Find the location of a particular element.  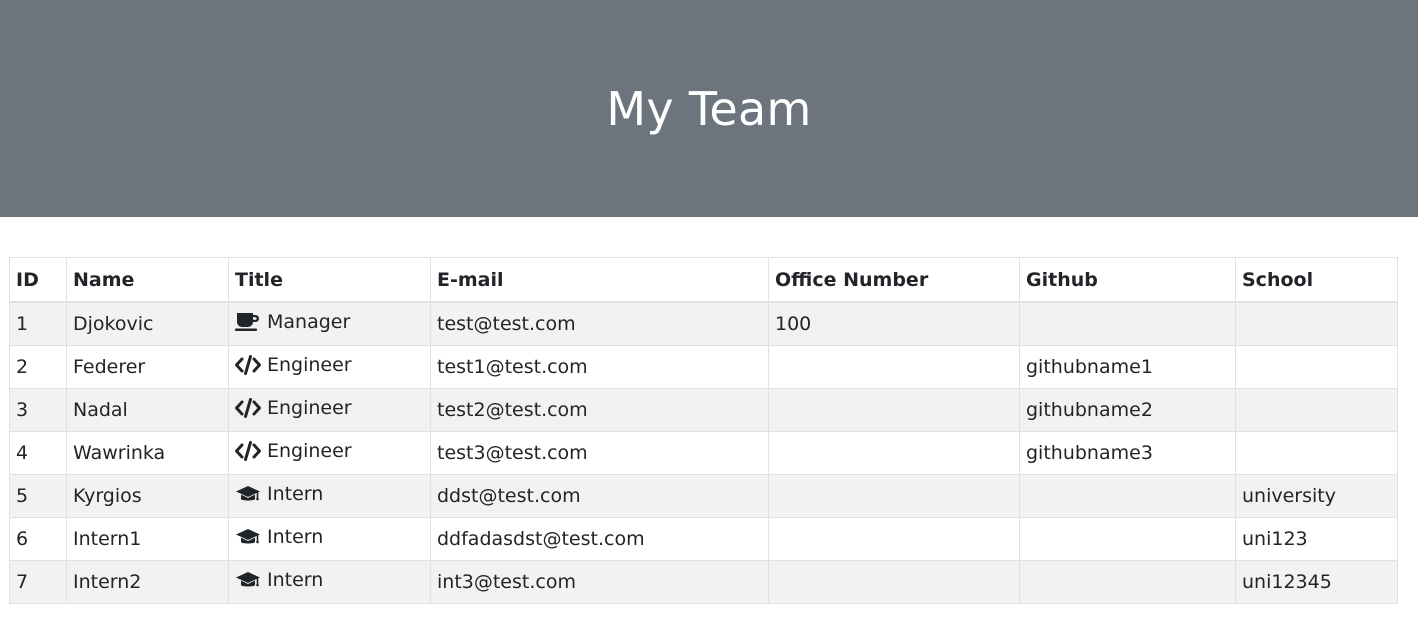

column-header-office-number: Office Number is located at coordinates (894, 280).